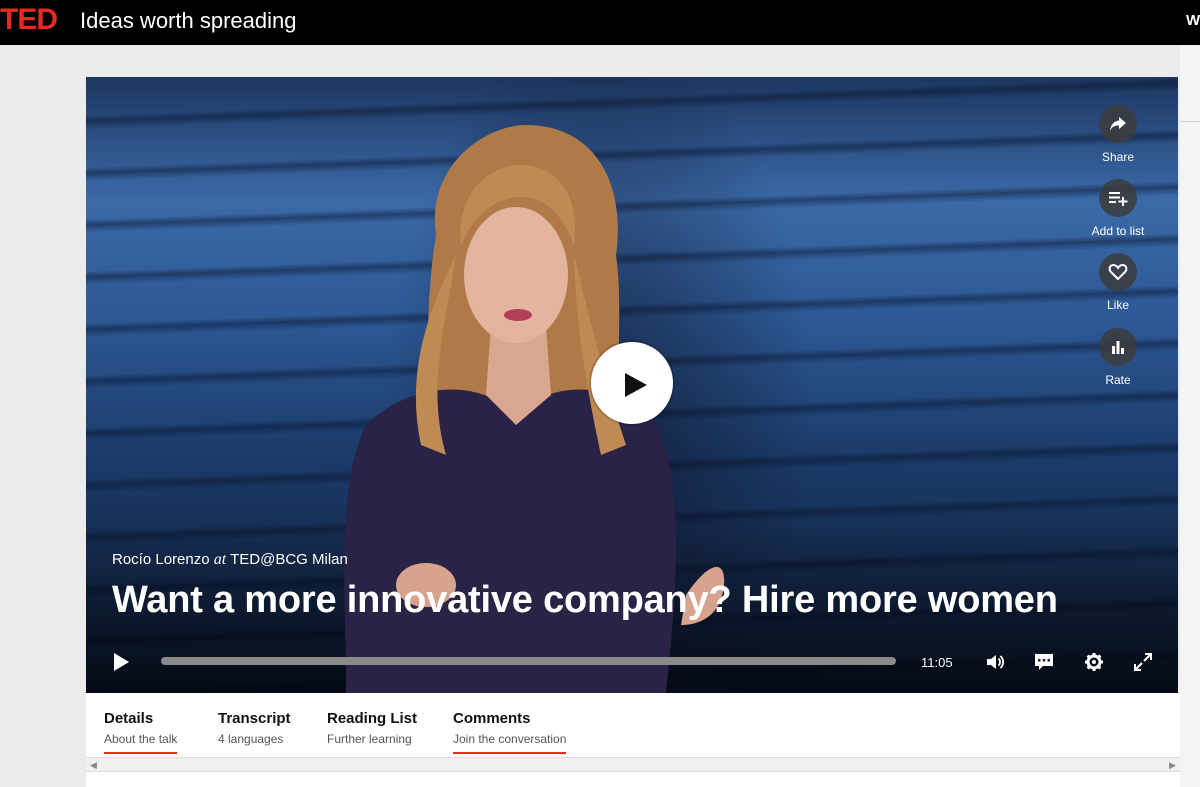 The width and height of the screenshot is (1200, 787). Describe the element at coordinates (289, 559) in the screenshot. I see `event-name: TED@BCG Milan` at that location.